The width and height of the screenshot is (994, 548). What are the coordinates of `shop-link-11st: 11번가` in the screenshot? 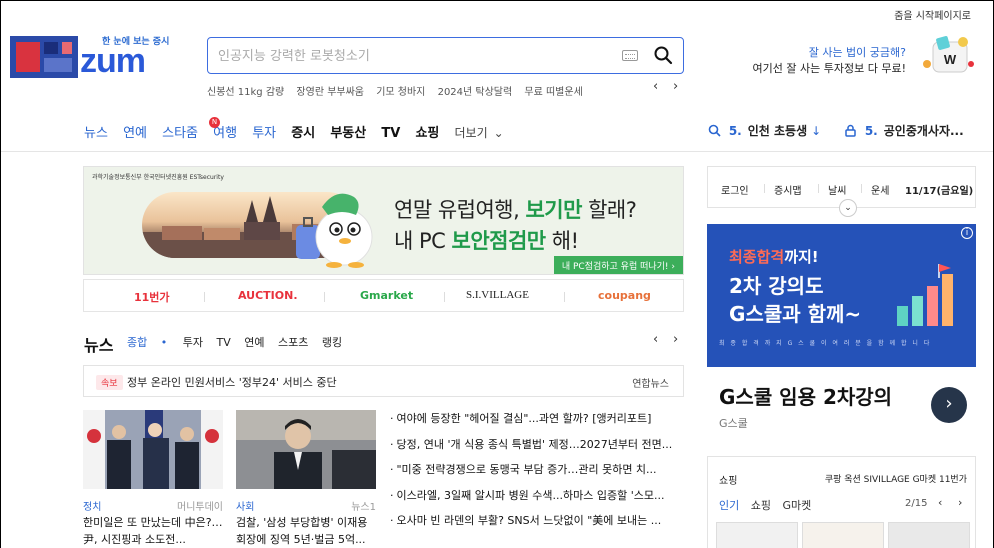 It's located at (152, 297).